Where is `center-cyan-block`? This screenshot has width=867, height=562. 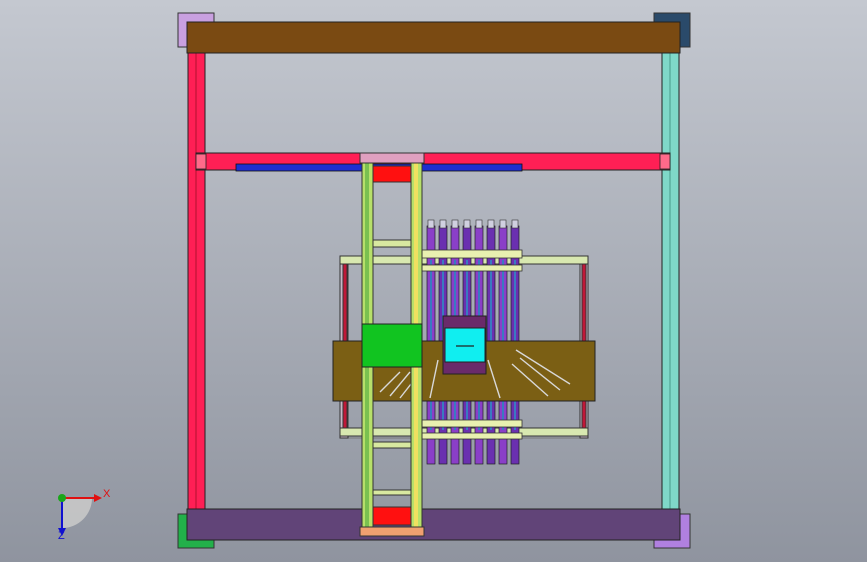 center-cyan-block is located at coordinates (465, 345).